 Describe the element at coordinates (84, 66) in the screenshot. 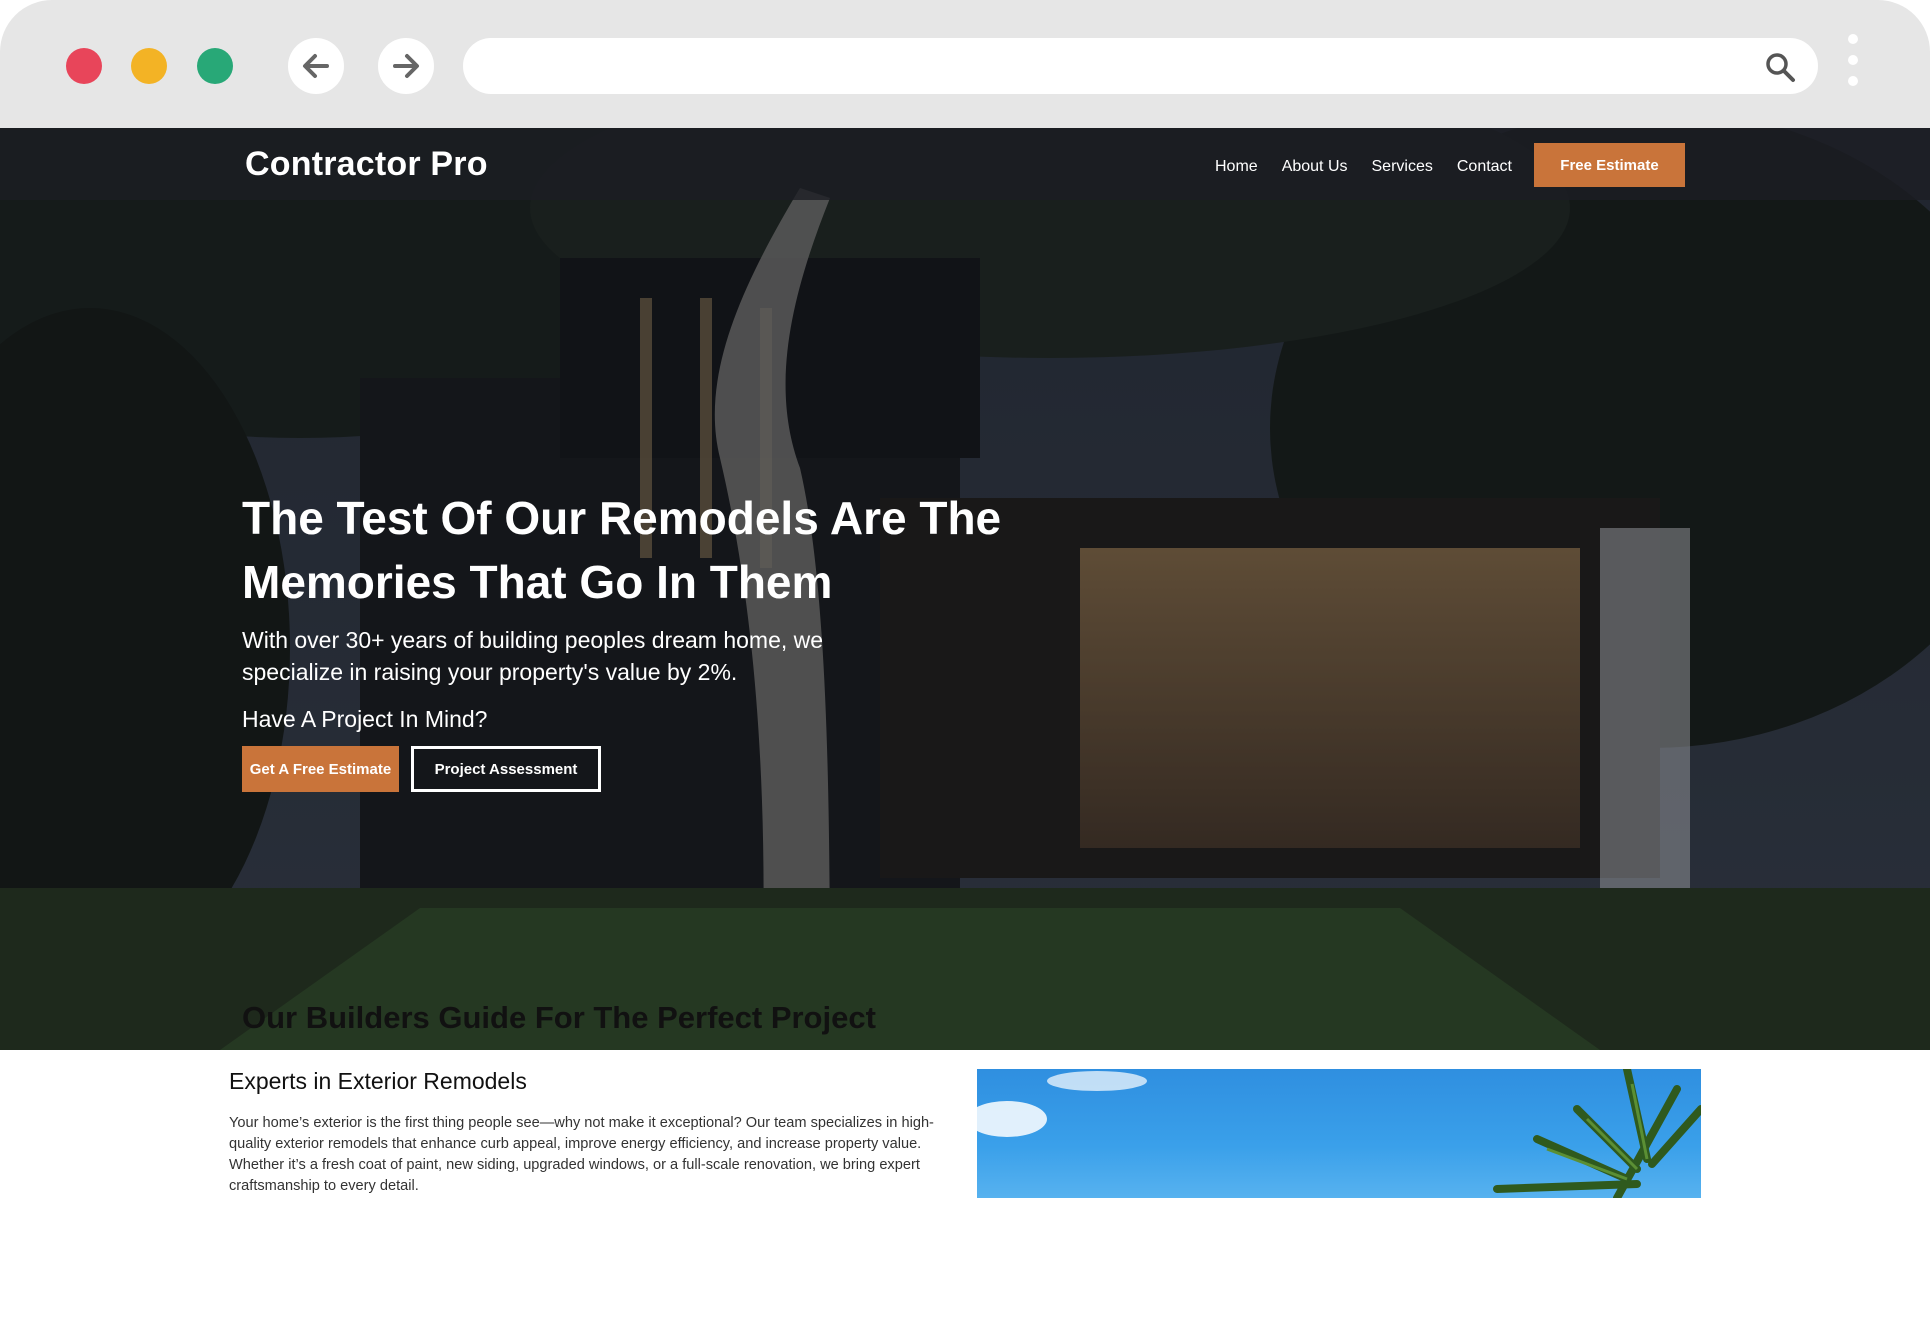

I see `close-window-button` at that location.